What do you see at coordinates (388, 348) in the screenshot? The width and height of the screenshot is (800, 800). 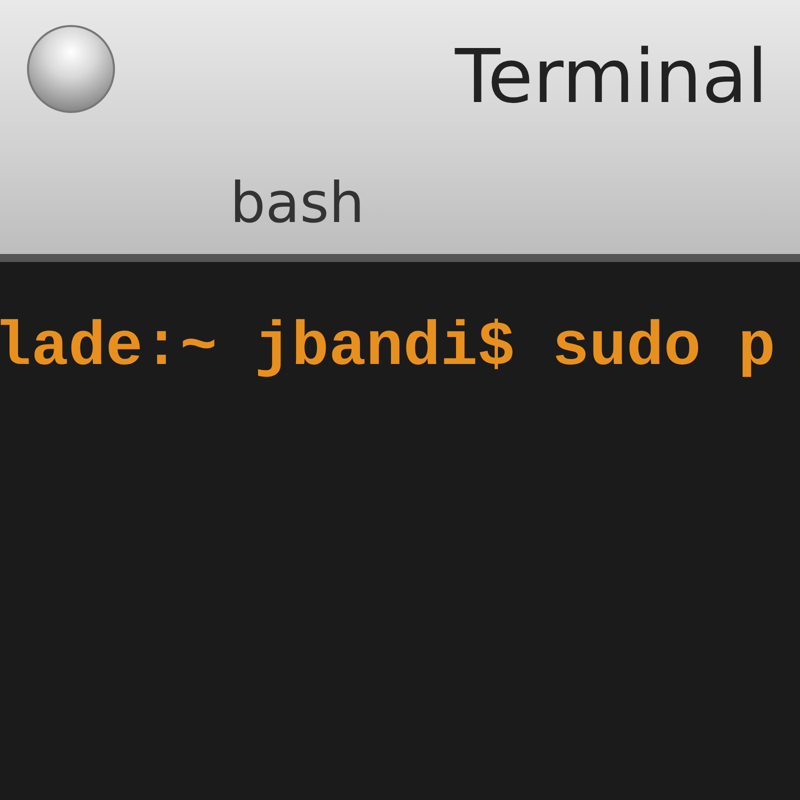 I see `terminal-line: lade:~ jbandi$ sudo p` at bounding box center [388, 348].